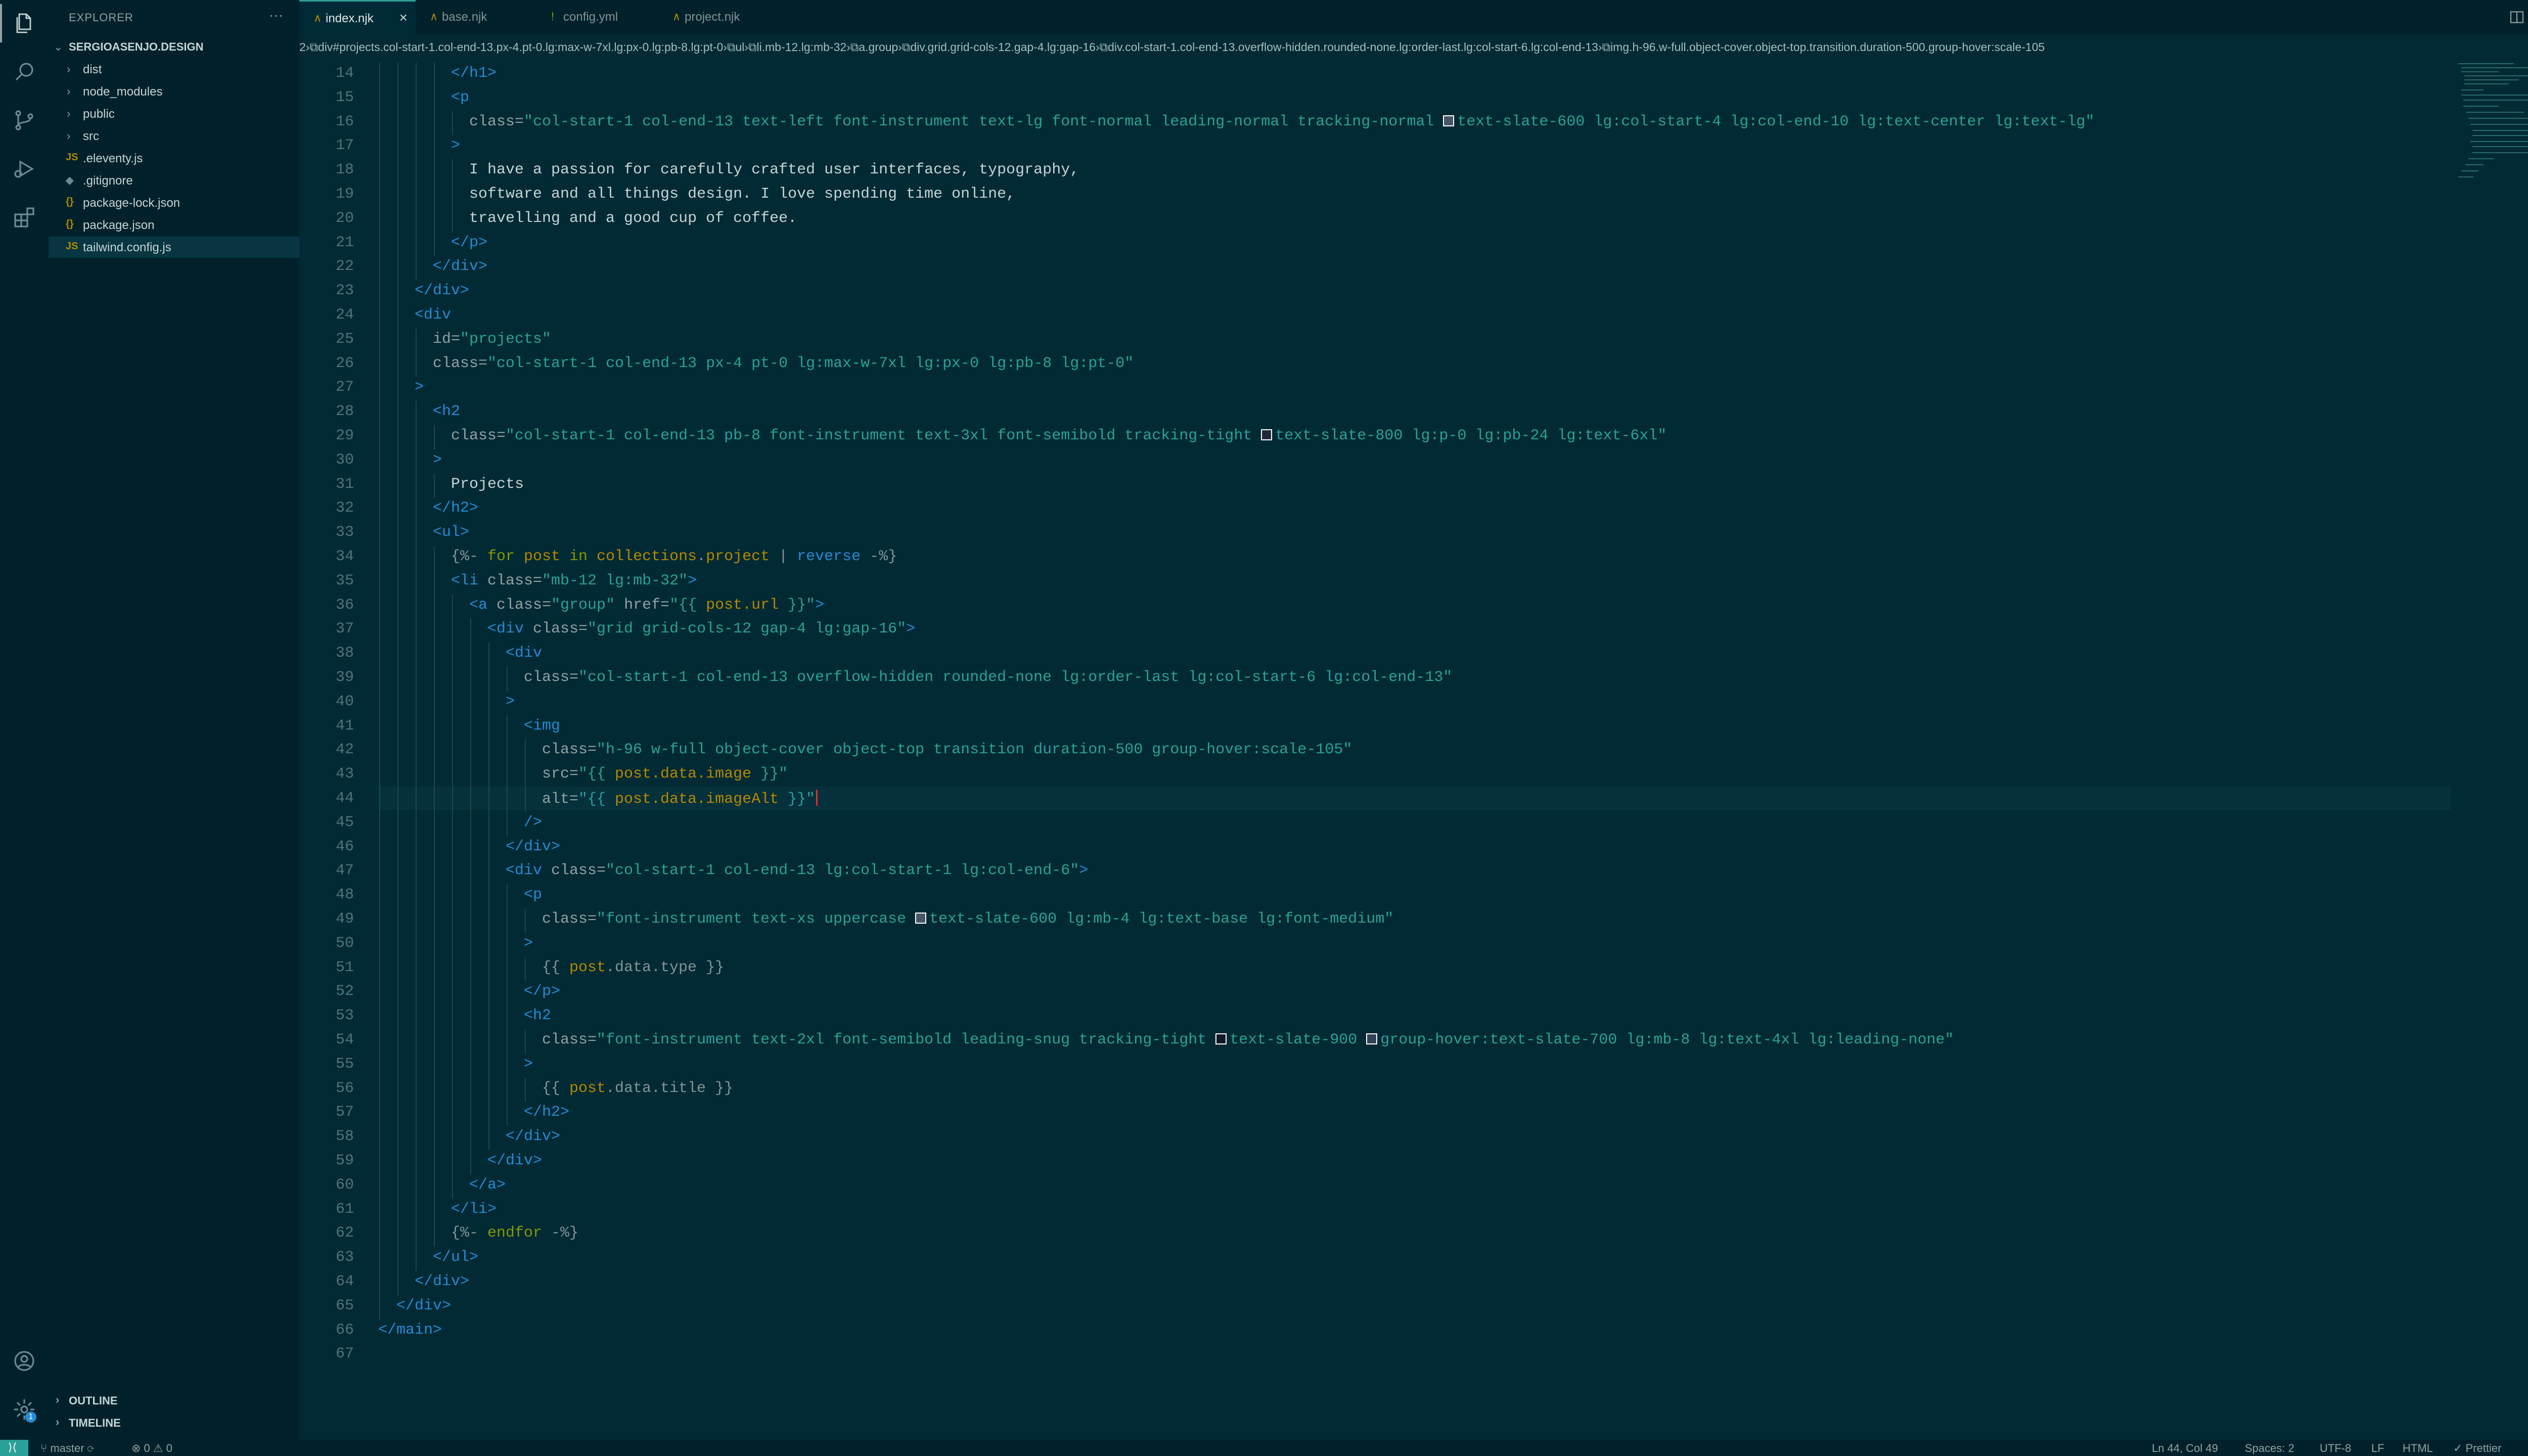 The image size is (2528, 1456). Describe the element at coordinates (404, 18) in the screenshot. I see `close-icon: ×` at that location.